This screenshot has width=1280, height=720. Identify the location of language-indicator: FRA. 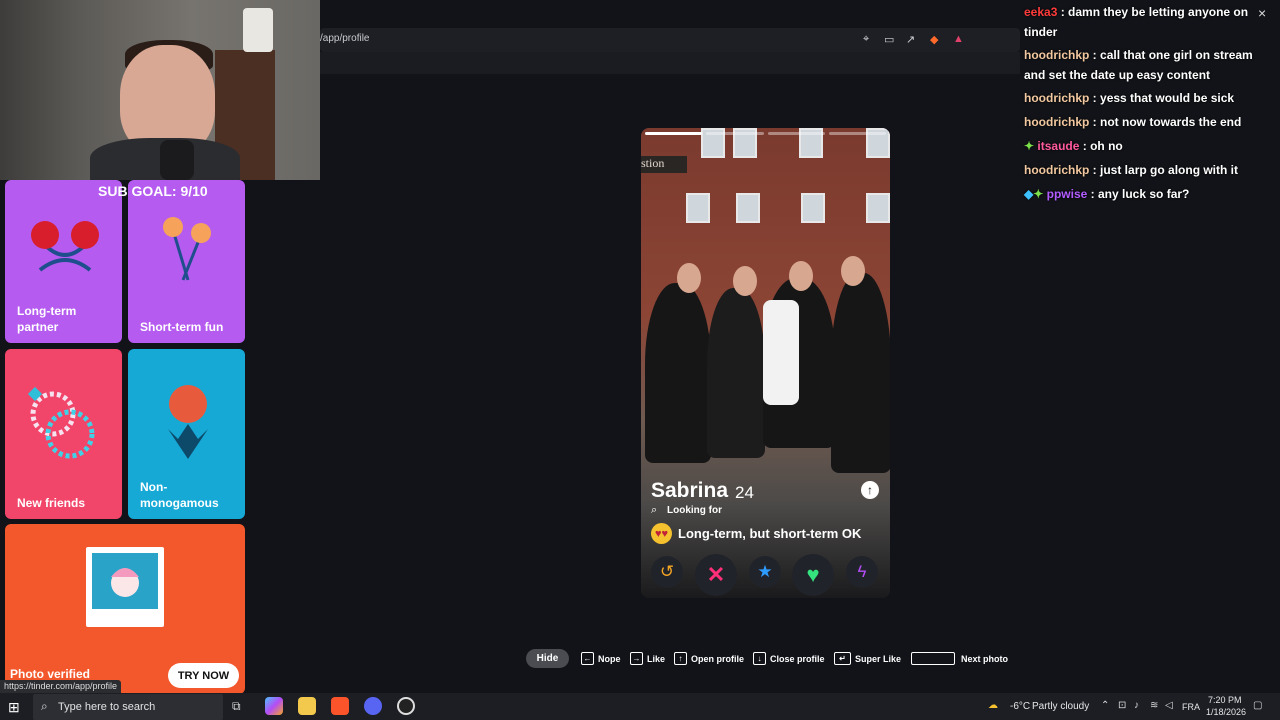
(1191, 707).